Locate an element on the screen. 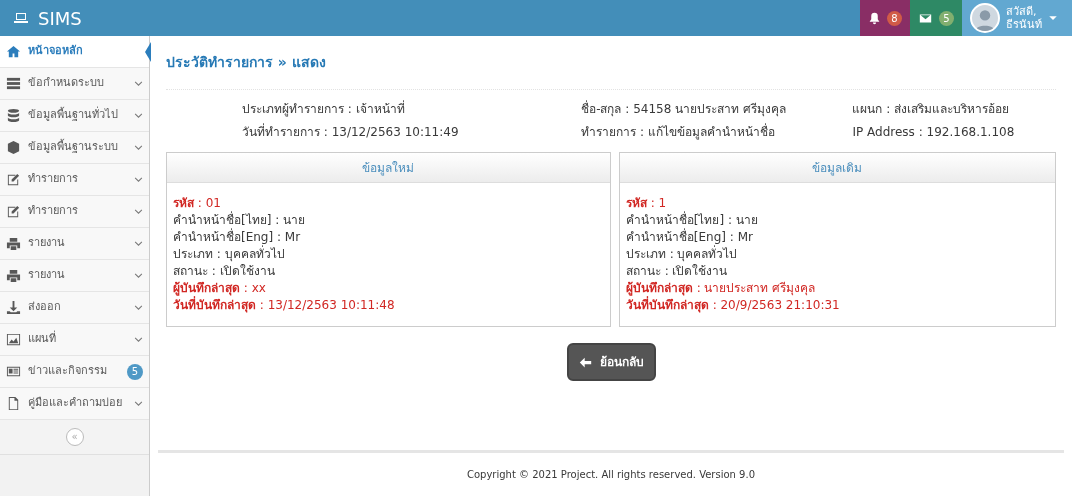 Image resolution: width=1072 pixels, height=496 pixels. field-text: วันที่บันทึกล่าสุด : 20/9/2563 21:10:31 is located at coordinates (732, 305).